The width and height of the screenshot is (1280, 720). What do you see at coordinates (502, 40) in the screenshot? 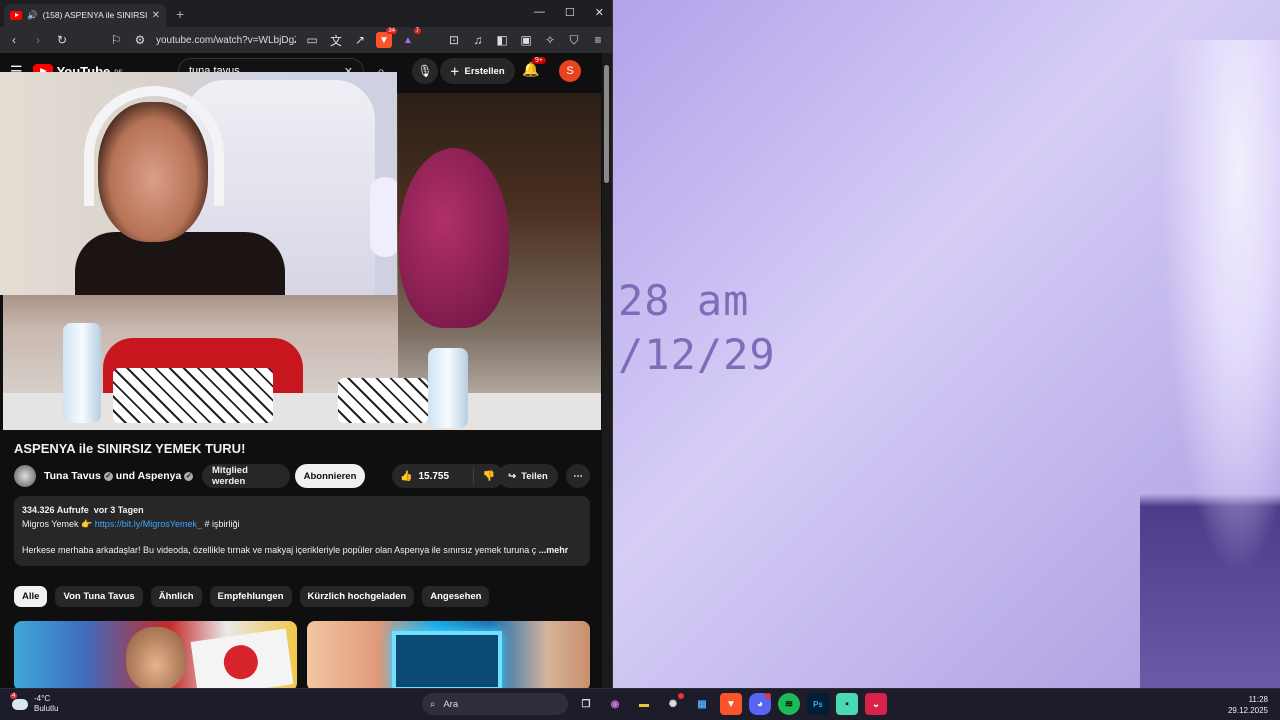
I see `sidebar-icon: ◧` at bounding box center [502, 40].